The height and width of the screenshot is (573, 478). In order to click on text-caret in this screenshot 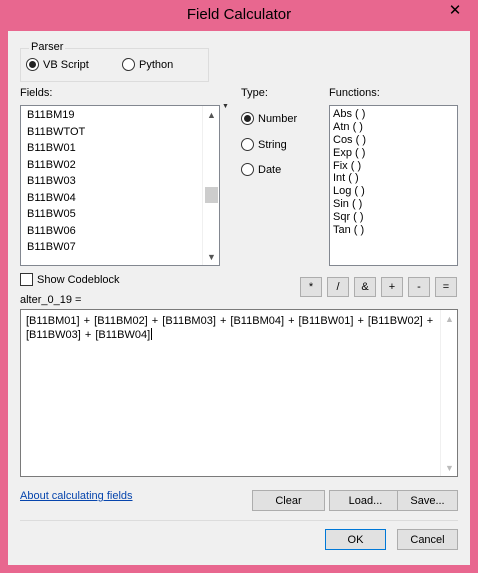, I will do `click(152, 334)`.